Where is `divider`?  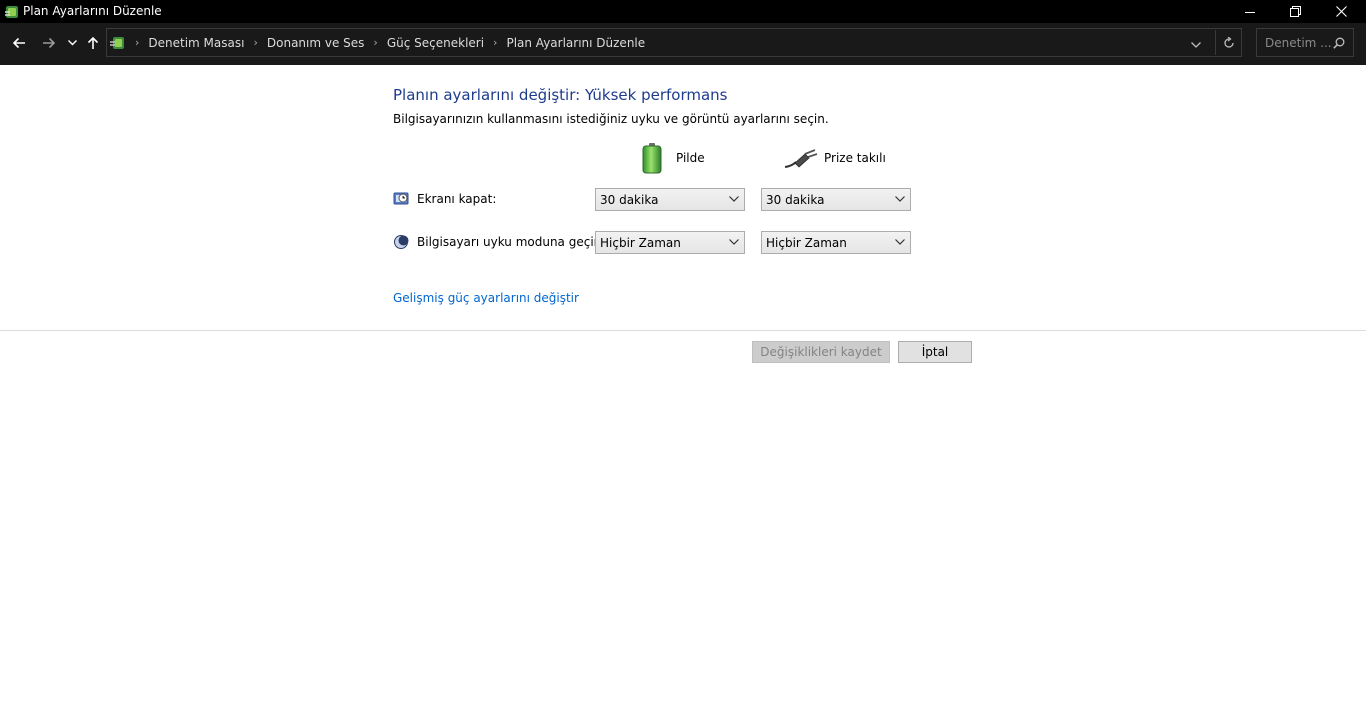 divider is located at coordinates (683, 330).